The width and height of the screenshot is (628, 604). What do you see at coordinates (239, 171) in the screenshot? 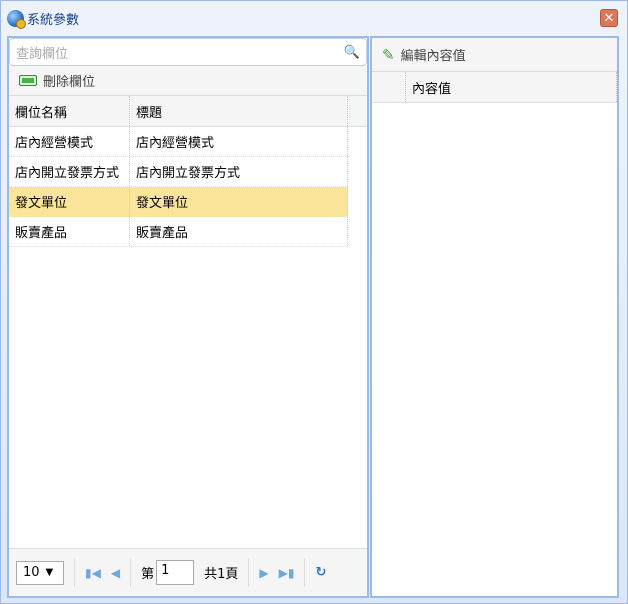
I see `cell-title: 店內開立發票方式` at bounding box center [239, 171].